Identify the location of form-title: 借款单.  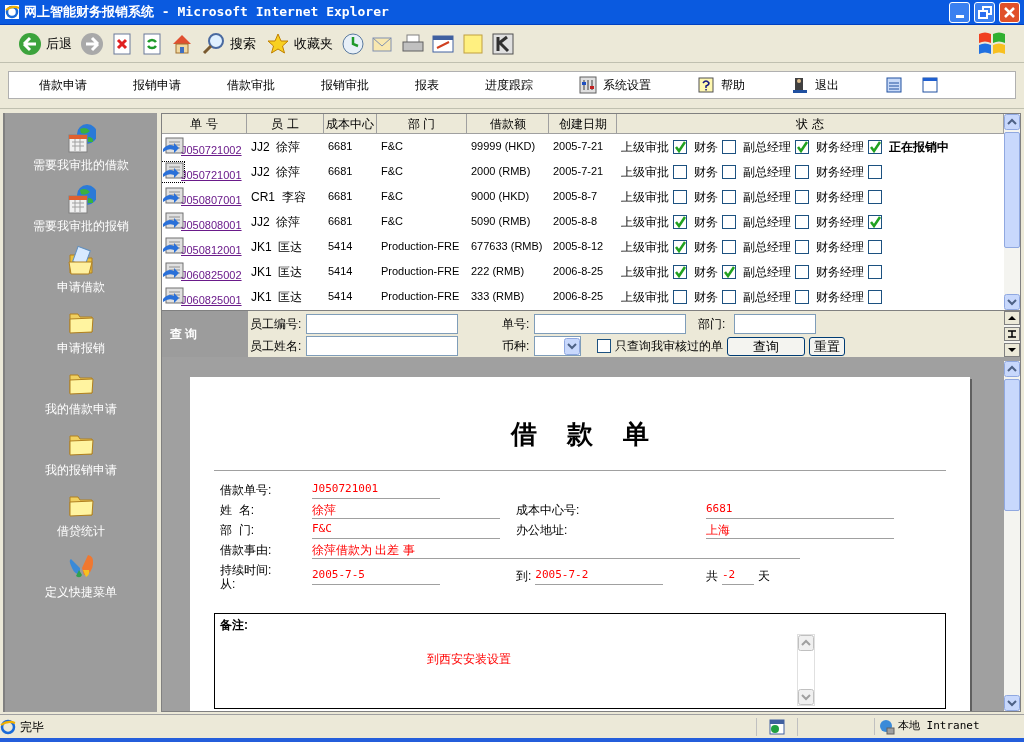
(580, 443).